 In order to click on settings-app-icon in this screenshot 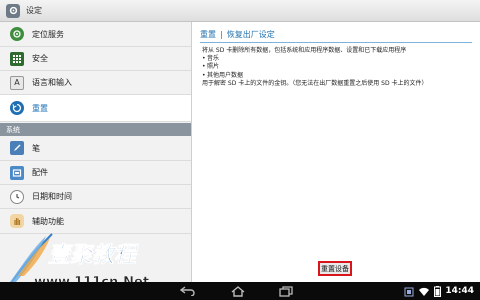, I will do `click(13, 10)`.